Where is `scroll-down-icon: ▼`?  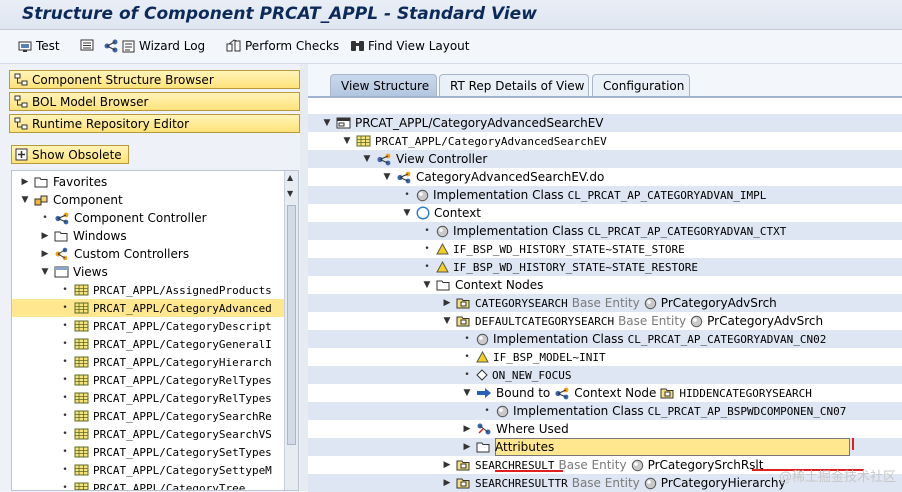
scroll-down-icon: ▼ is located at coordinates (290, 193).